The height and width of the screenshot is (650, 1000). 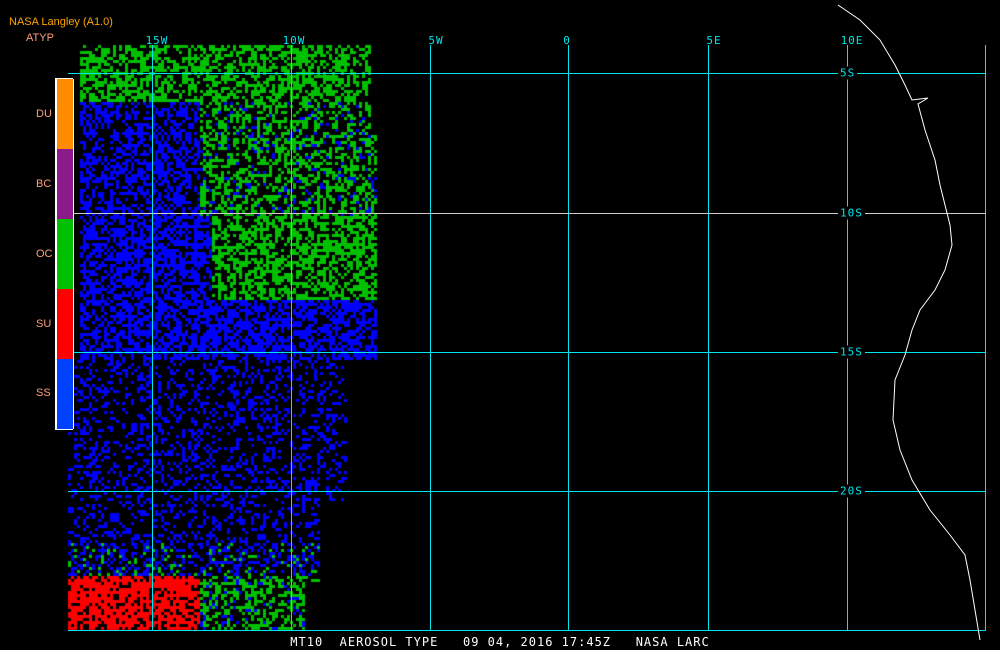 I want to click on legend-swatch-oc, so click(x=65, y=254).